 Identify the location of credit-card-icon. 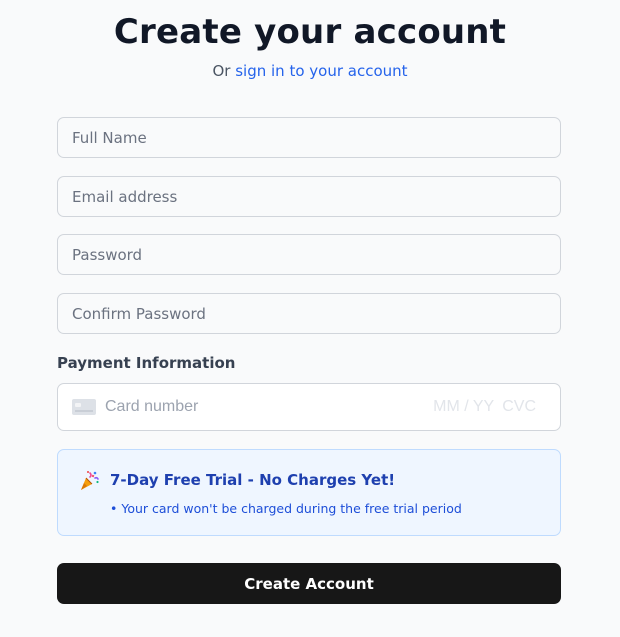
(84, 407).